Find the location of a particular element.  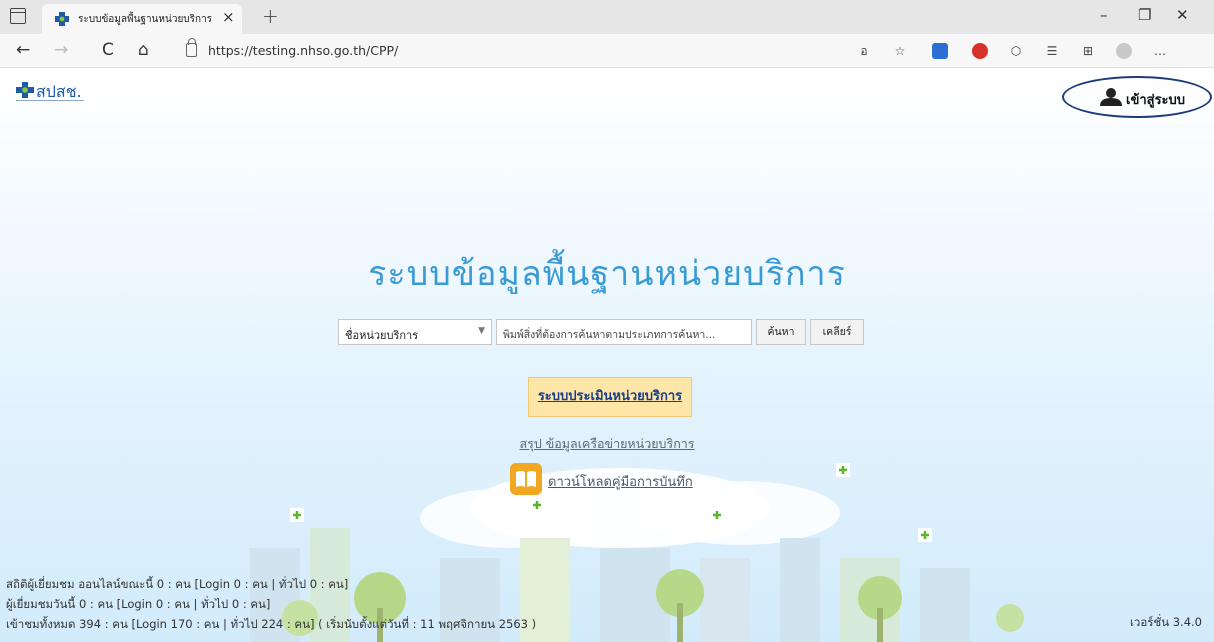

favicon-icon is located at coordinates (62, 19).